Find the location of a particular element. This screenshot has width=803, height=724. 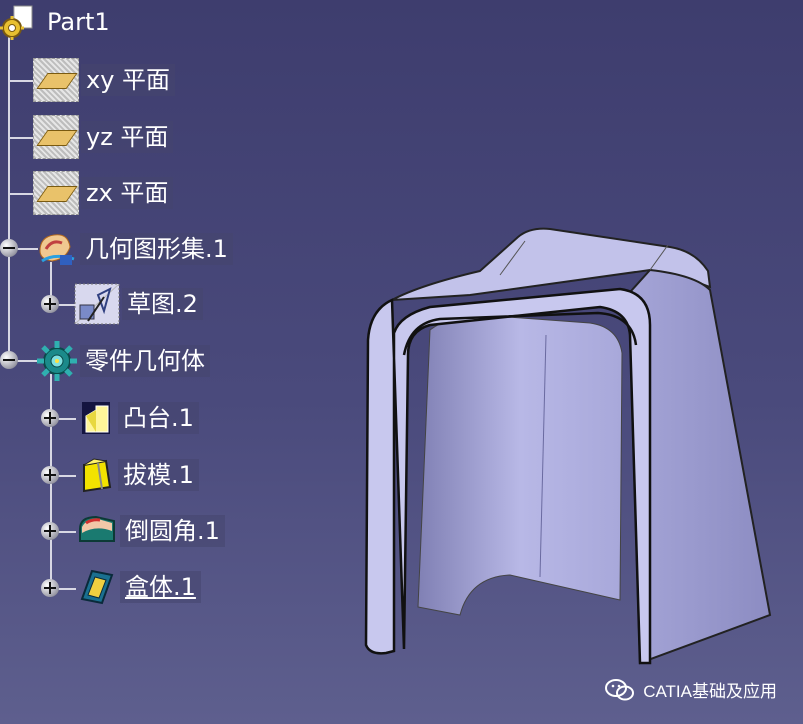

pad-icon is located at coordinates (96, 418).